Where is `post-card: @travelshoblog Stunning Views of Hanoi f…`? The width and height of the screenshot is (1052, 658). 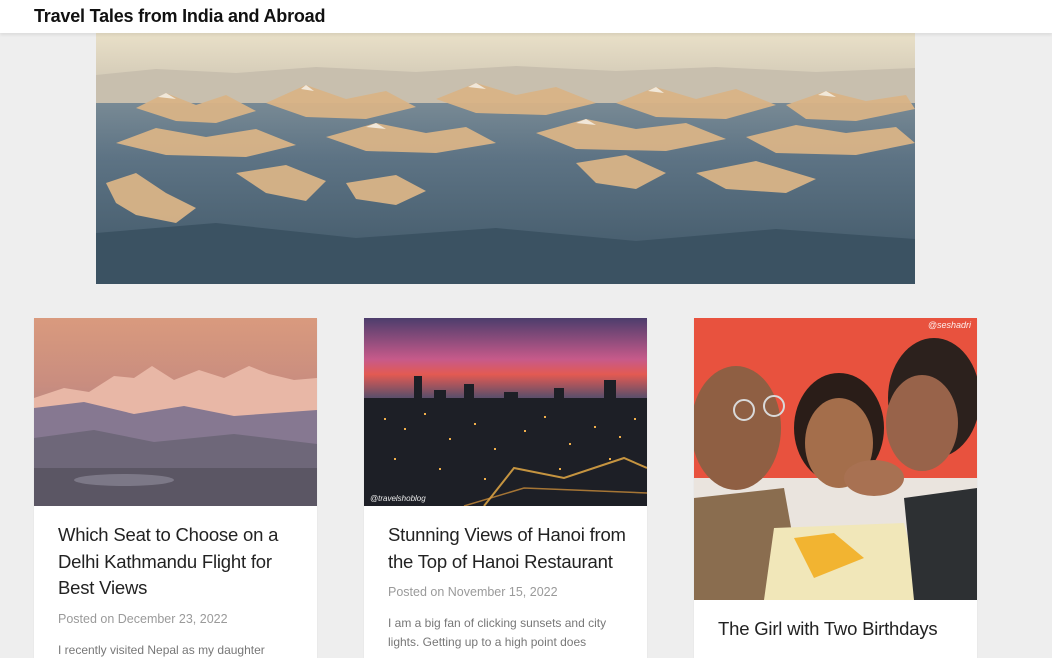 post-card: @travelshoblog Stunning Views of Hanoi f… is located at coordinates (505, 488).